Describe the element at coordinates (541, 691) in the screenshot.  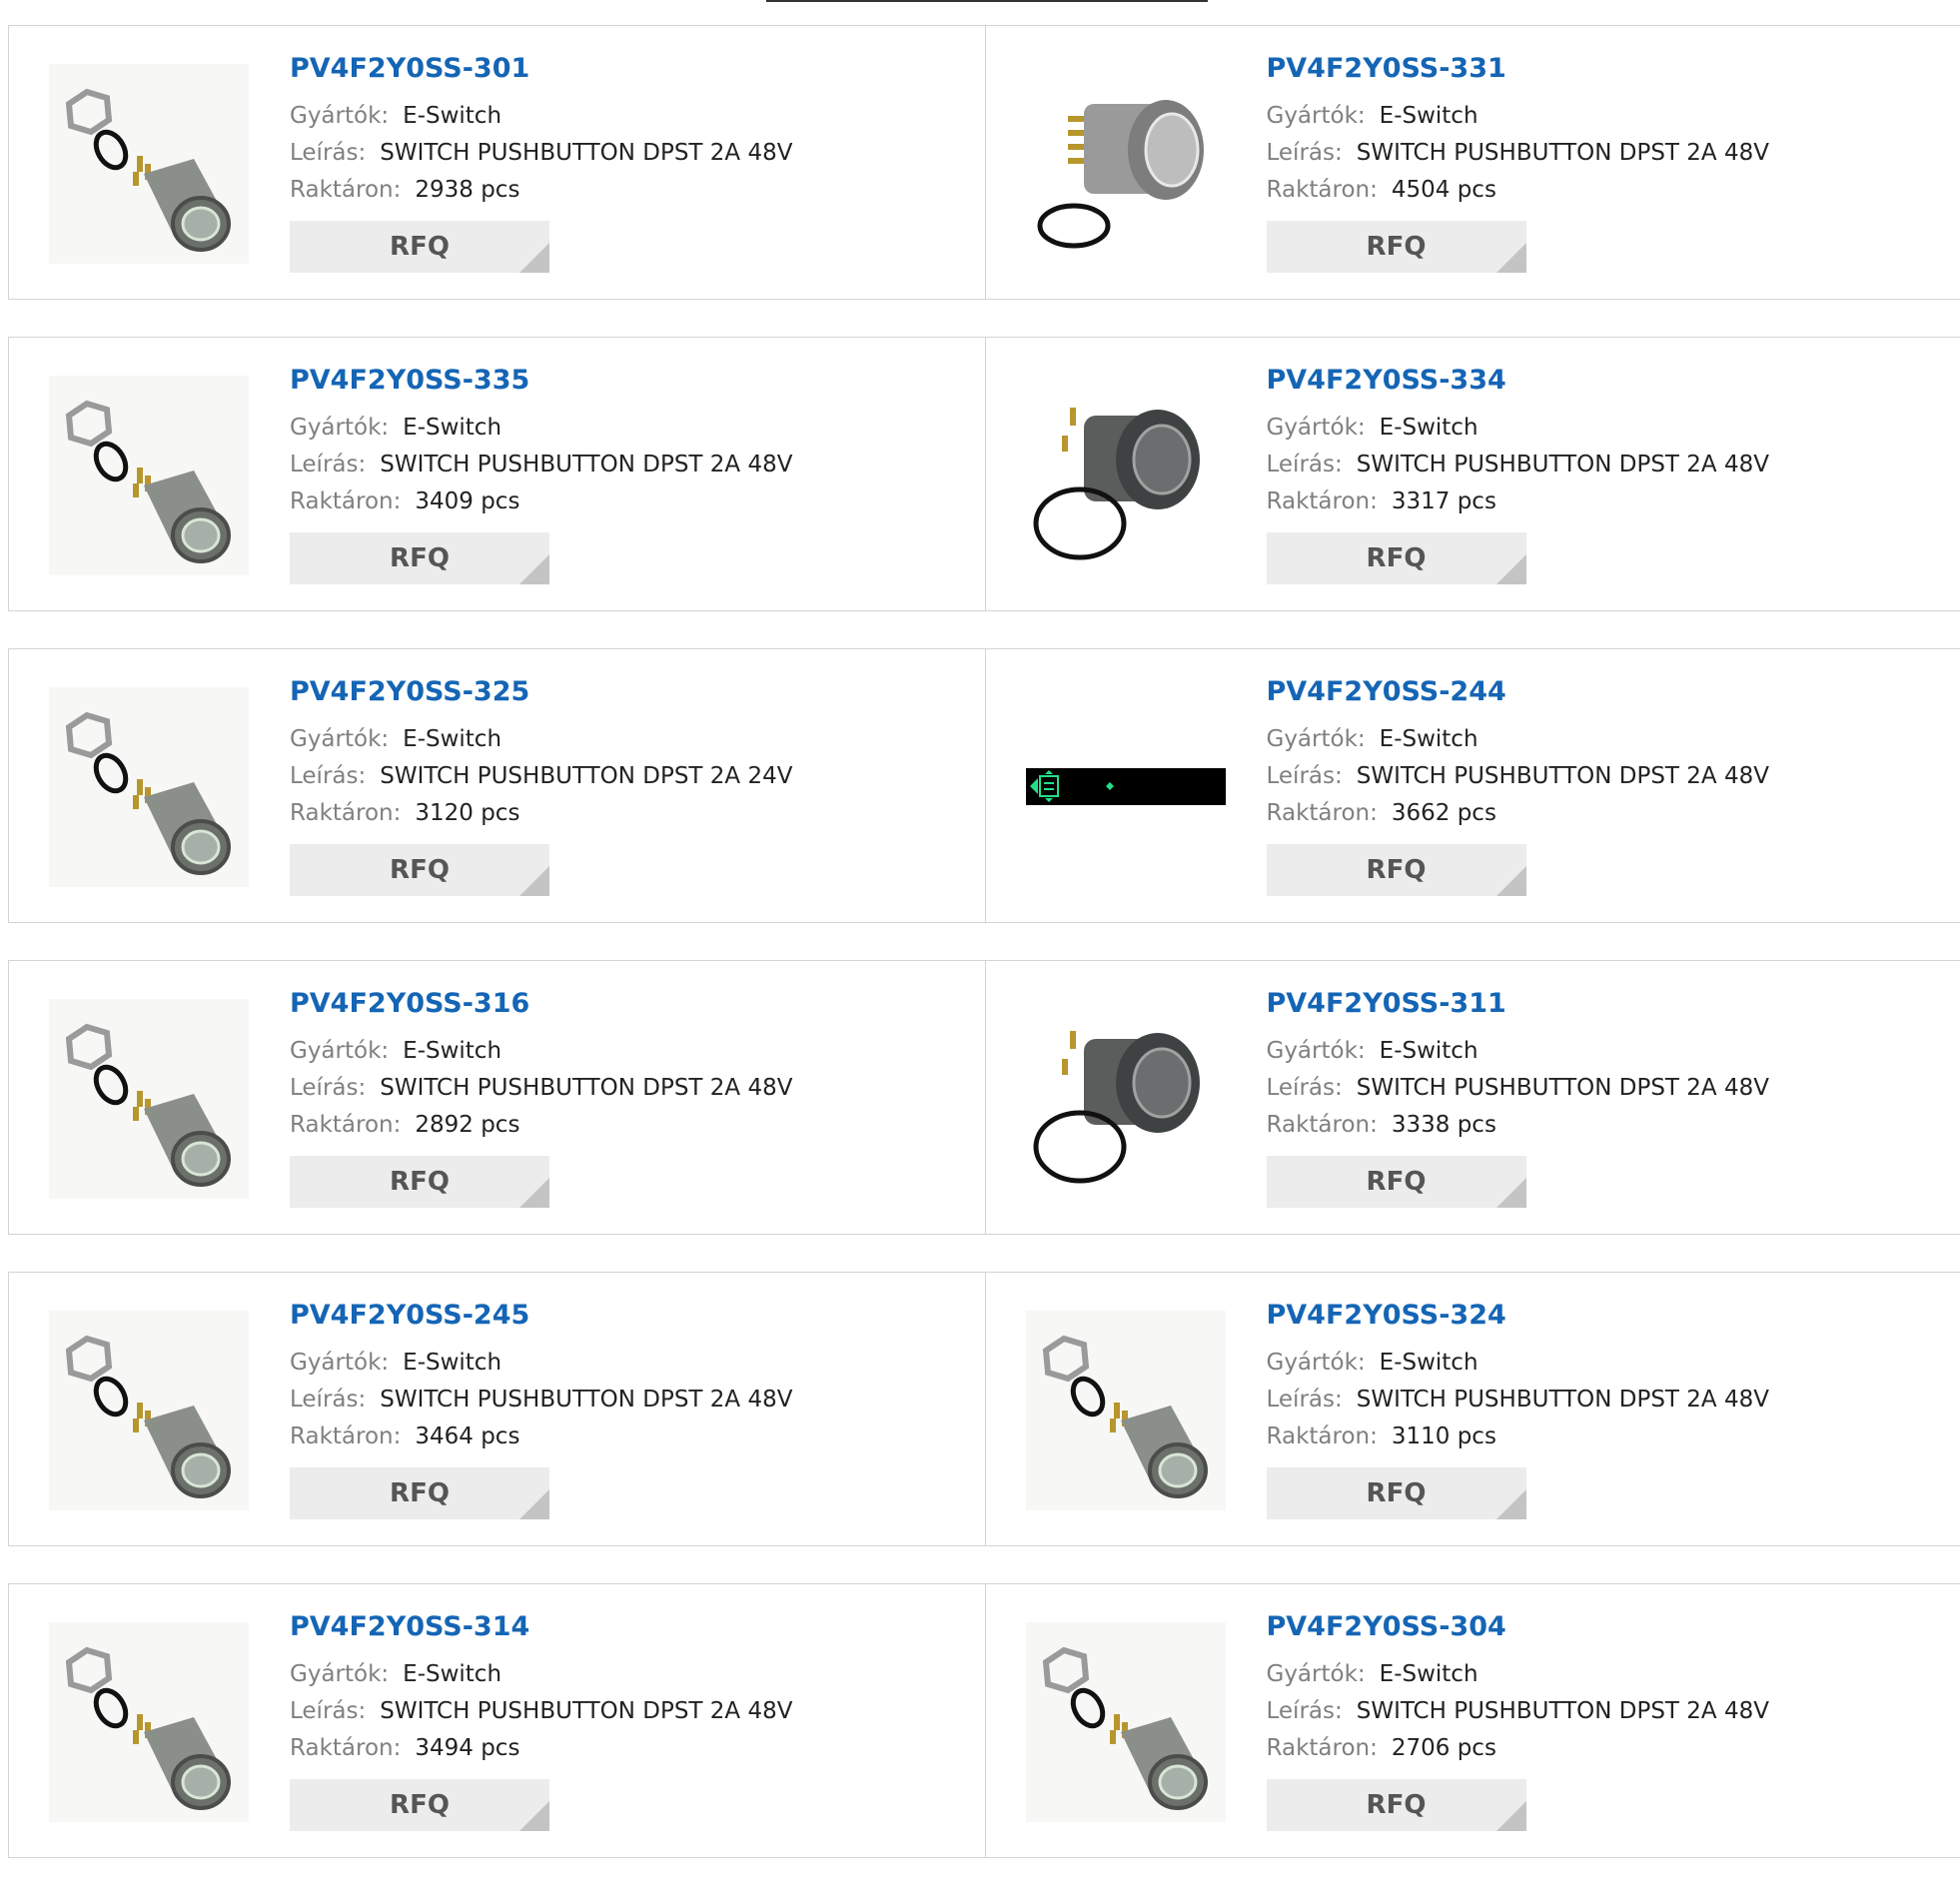
I see `part-number-link: PV4F2Y0SS-325` at that location.